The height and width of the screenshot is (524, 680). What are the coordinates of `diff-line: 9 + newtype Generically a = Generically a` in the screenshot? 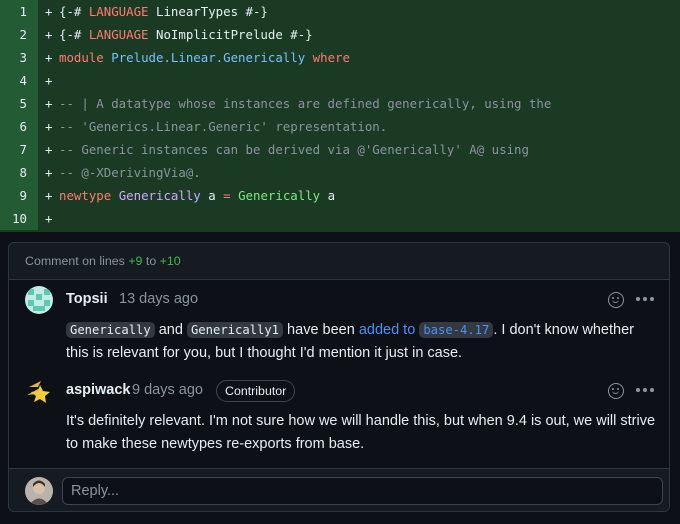 It's located at (340, 195).